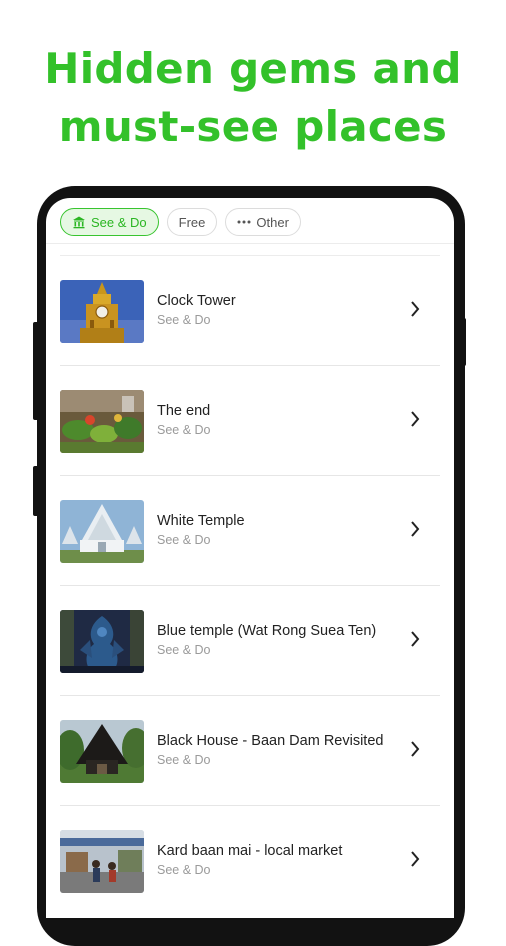 This screenshot has height=946, width=506. I want to click on place-list-item: White Temple See & Do, so click(250, 531).